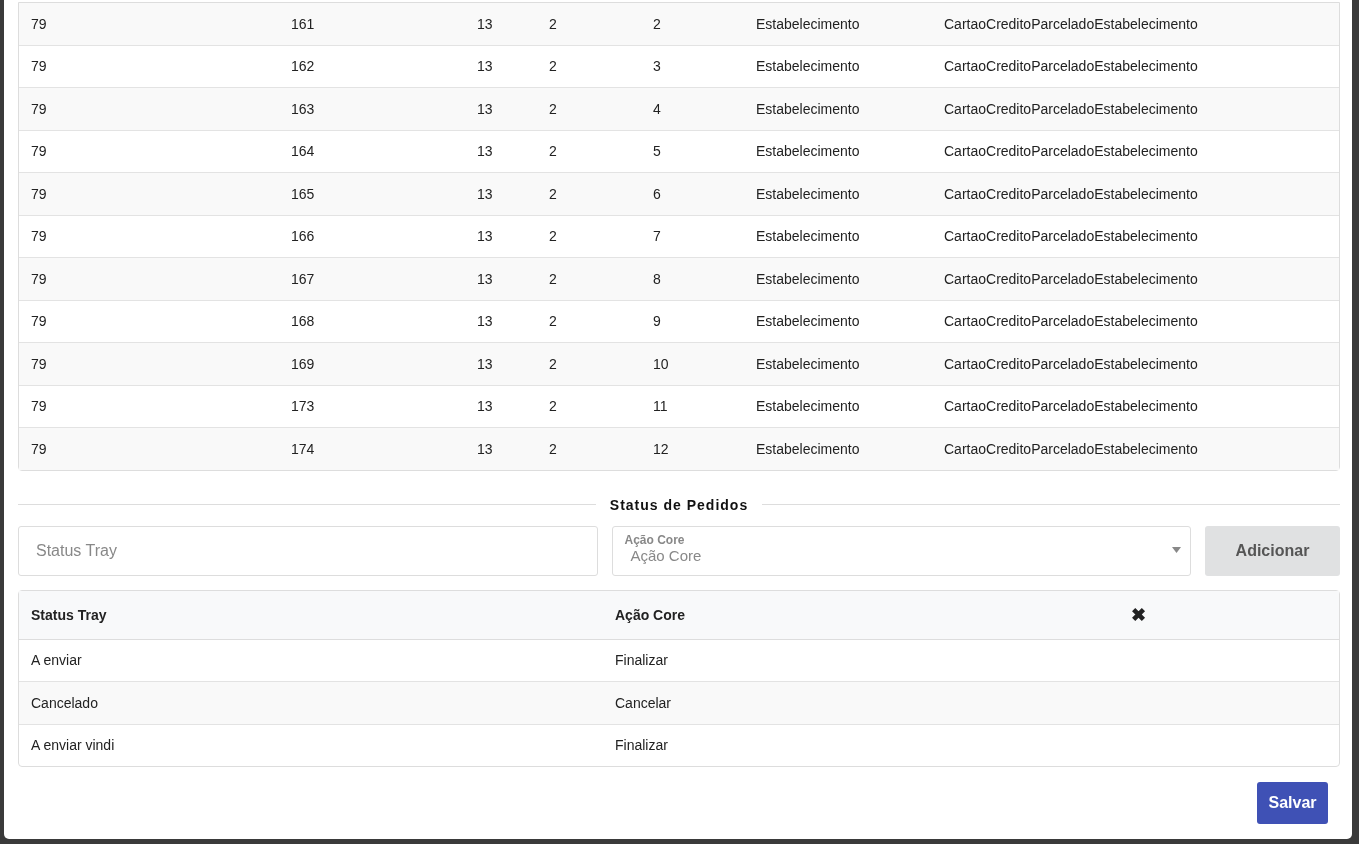  Describe the element at coordinates (643, 702) in the screenshot. I see `table-cell-text: Cancelar` at that location.